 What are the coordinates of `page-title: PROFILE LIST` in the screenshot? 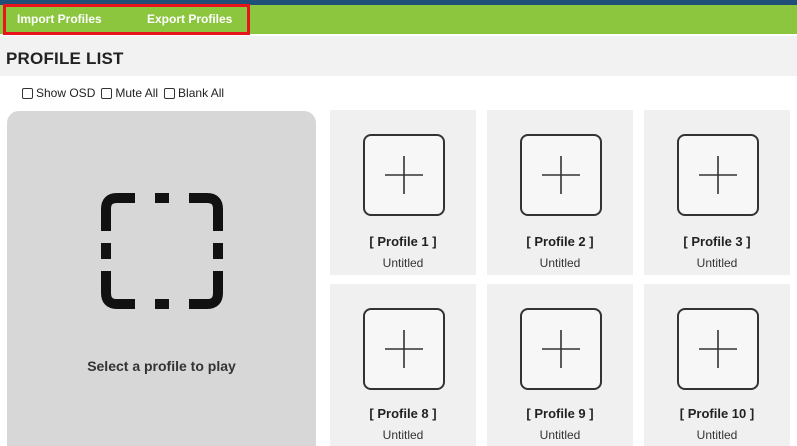 It's located at (65, 58).